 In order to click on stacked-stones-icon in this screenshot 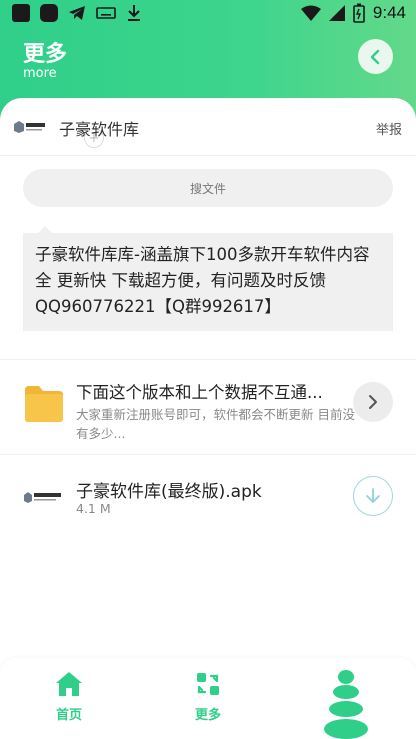, I will do `click(346, 704)`.